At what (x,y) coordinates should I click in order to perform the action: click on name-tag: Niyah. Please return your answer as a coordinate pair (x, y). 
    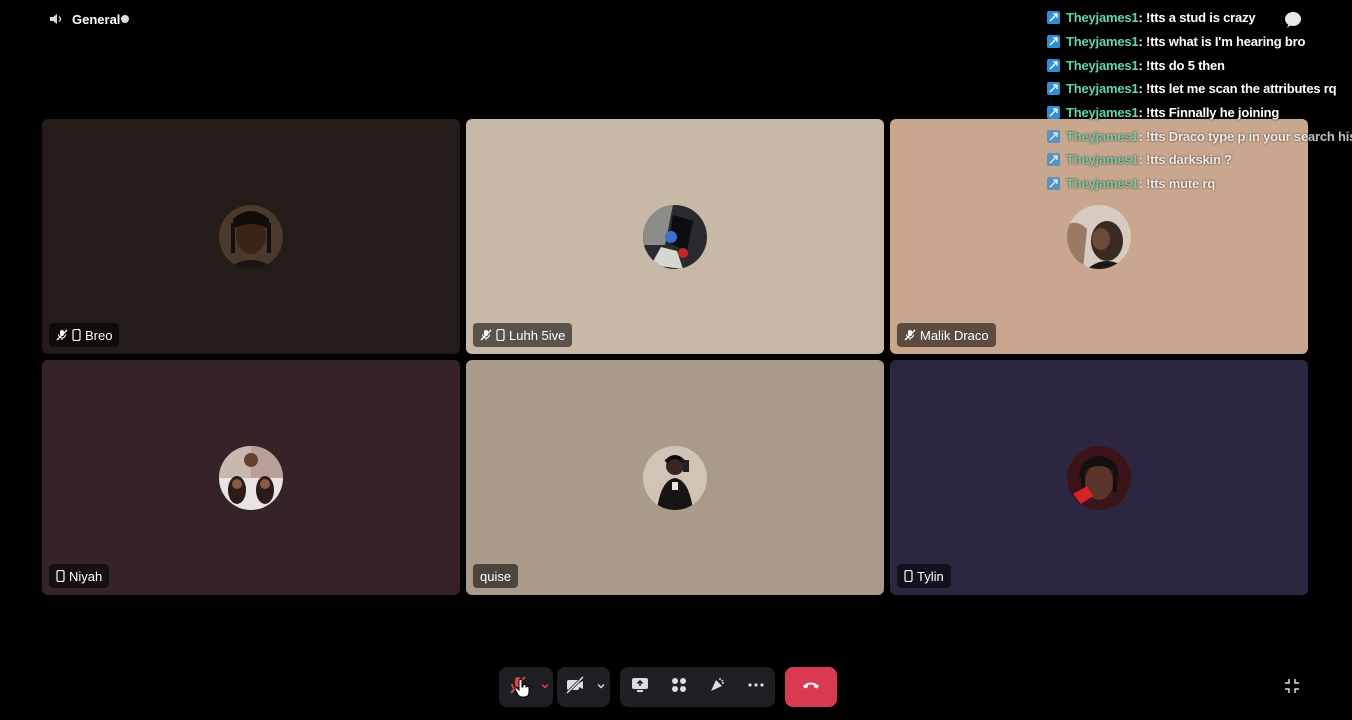
    Looking at the image, I should click on (79, 576).